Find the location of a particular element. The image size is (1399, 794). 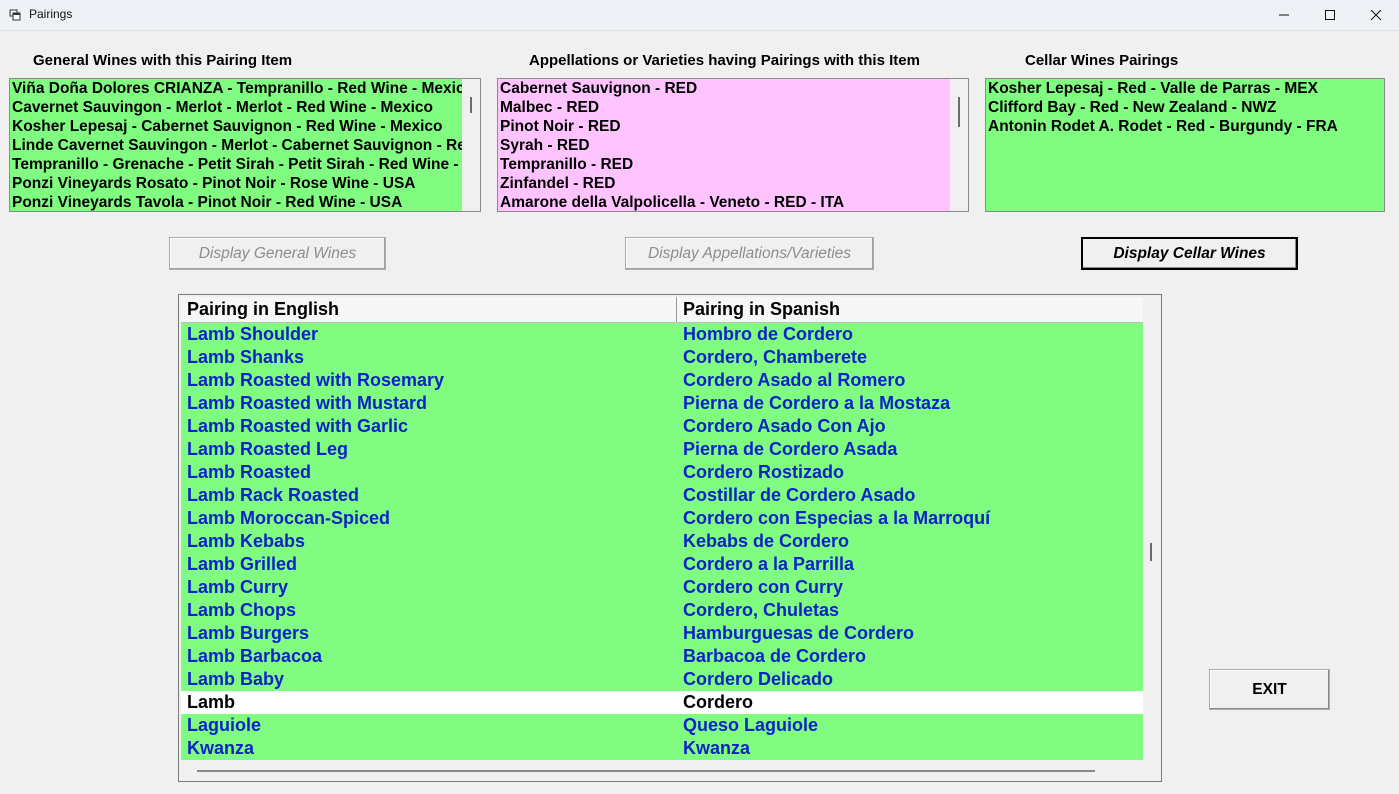

list-item: Malbec - RED is located at coordinates (724, 107).